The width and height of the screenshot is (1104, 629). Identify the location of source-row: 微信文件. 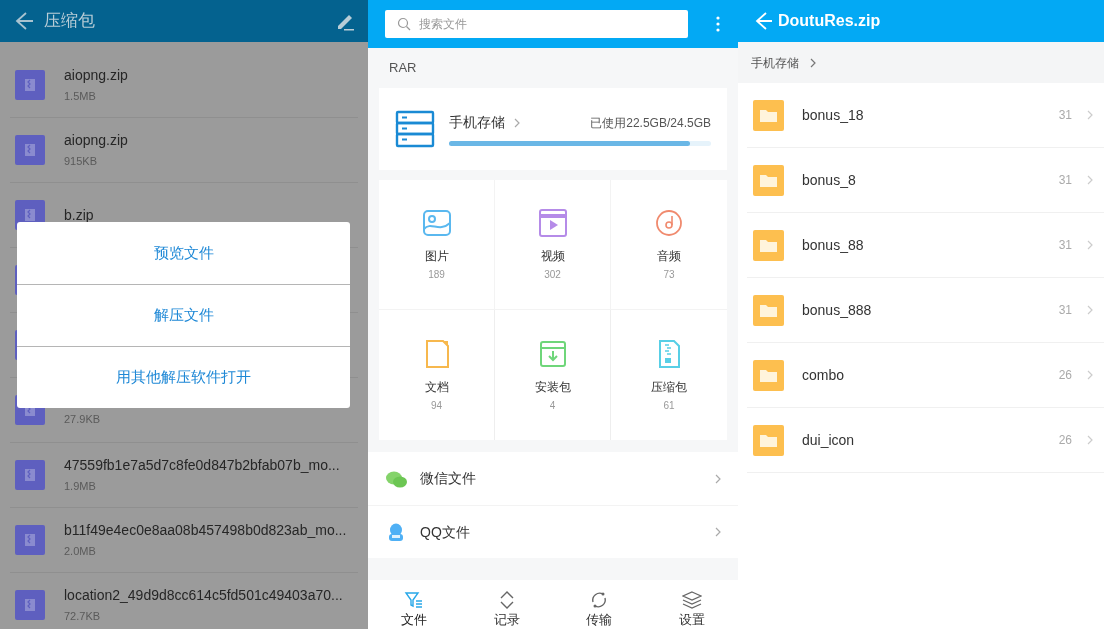
(553, 478).